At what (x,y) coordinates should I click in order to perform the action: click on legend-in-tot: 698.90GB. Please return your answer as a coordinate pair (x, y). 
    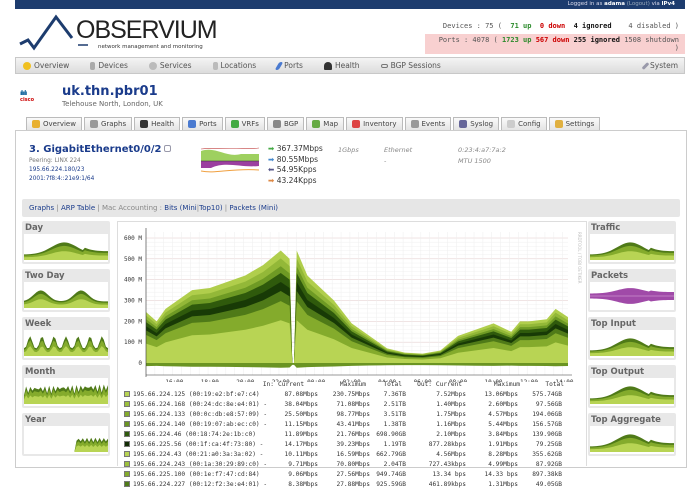
    Looking at the image, I should click on (391, 434).